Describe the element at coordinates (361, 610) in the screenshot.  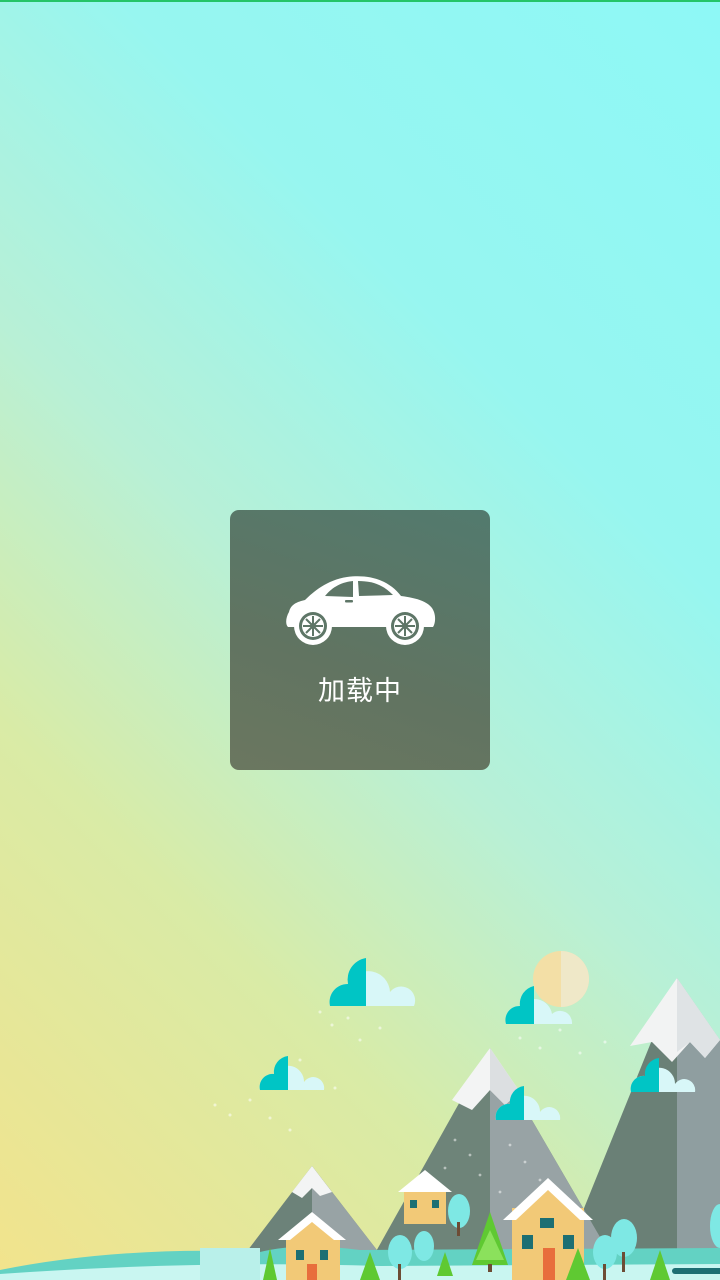
I see `car-icon` at that location.